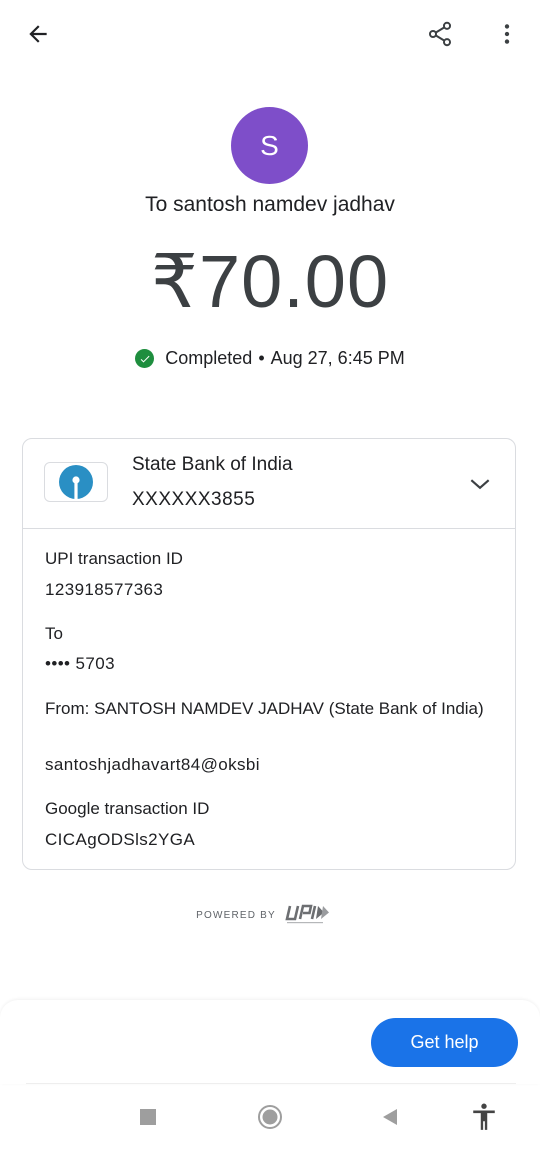 The height and width of the screenshot is (1150, 540). I want to click on bank-account-number: XXXXXX3855, so click(194, 499).